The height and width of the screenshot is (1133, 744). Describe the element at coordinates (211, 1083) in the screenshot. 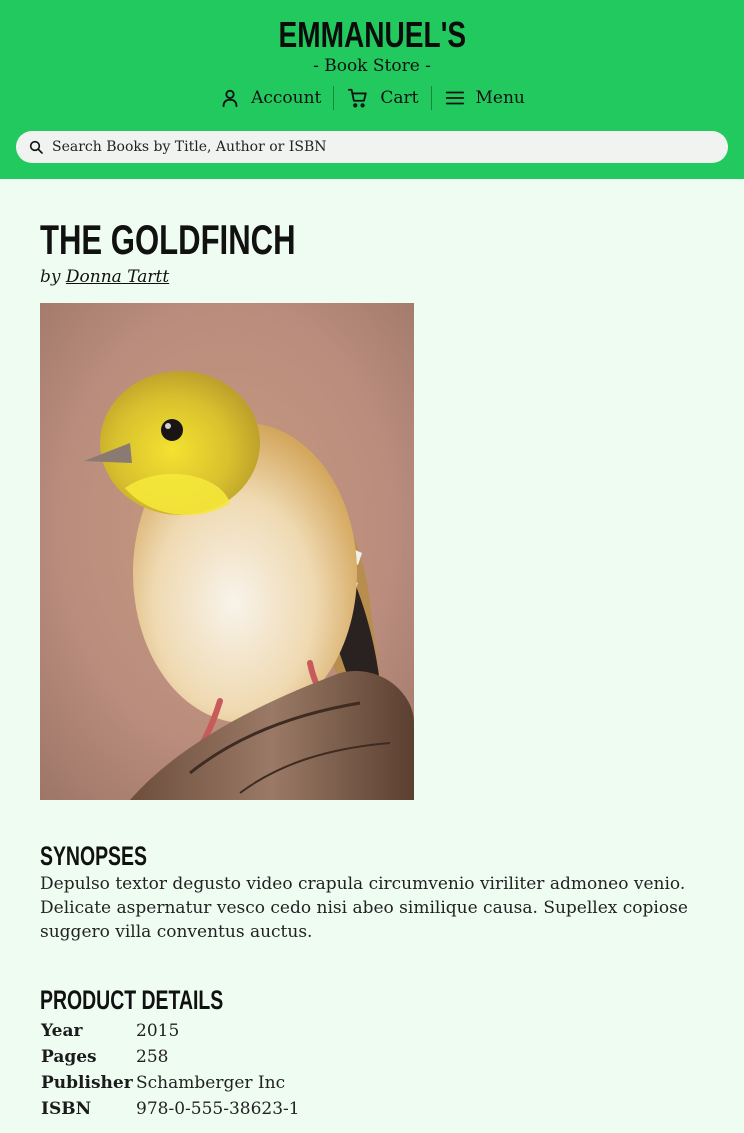

I see `detail-value: Schamberger Inc` at that location.